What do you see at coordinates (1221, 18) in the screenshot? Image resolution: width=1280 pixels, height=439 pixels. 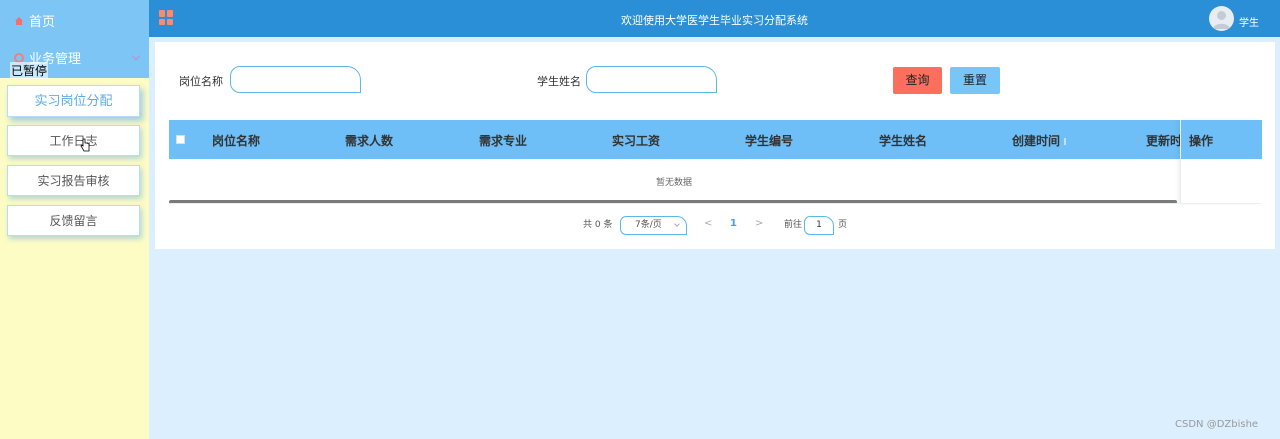 I see `user-avatar-icon` at bounding box center [1221, 18].